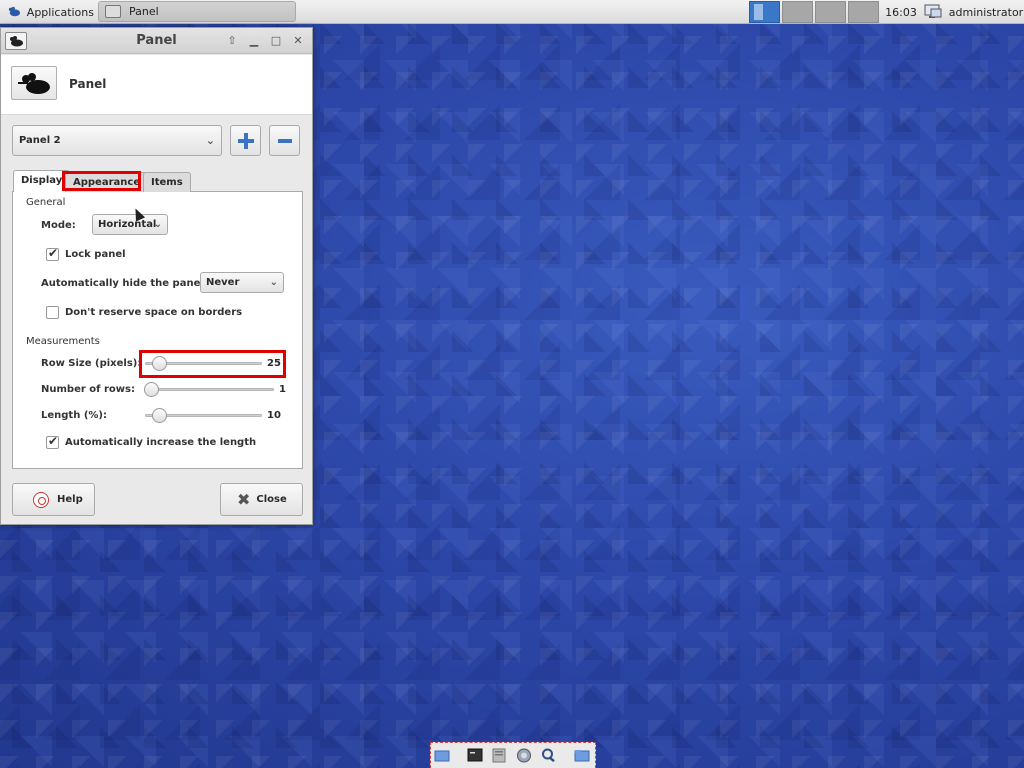 This screenshot has width=1024, height=768. What do you see at coordinates (159, 415) in the screenshot?
I see `length-slider-handle` at bounding box center [159, 415].